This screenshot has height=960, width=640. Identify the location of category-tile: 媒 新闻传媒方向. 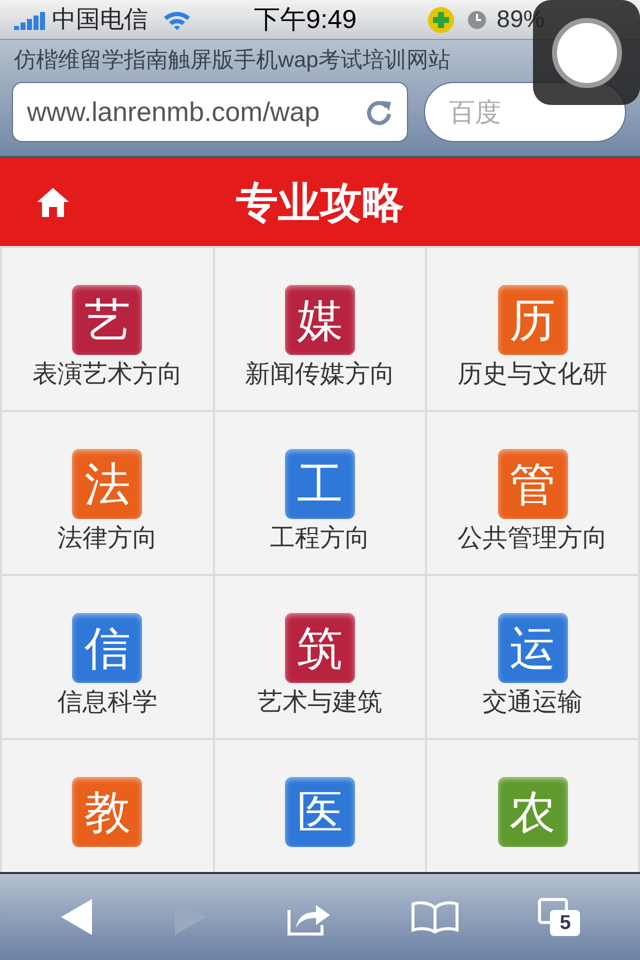
(320, 329).